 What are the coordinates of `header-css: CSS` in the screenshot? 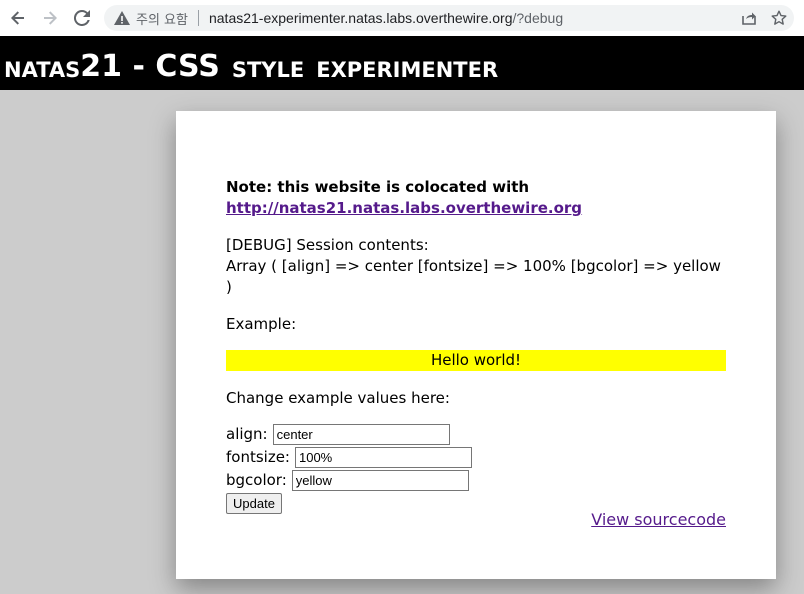 It's located at (187, 66).